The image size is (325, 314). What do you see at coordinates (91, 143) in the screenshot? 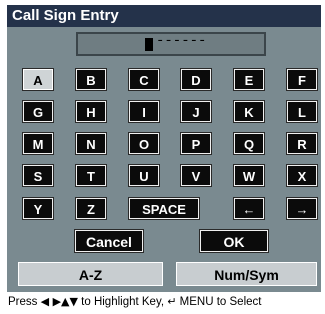
I see `key-n: N` at bounding box center [91, 143].